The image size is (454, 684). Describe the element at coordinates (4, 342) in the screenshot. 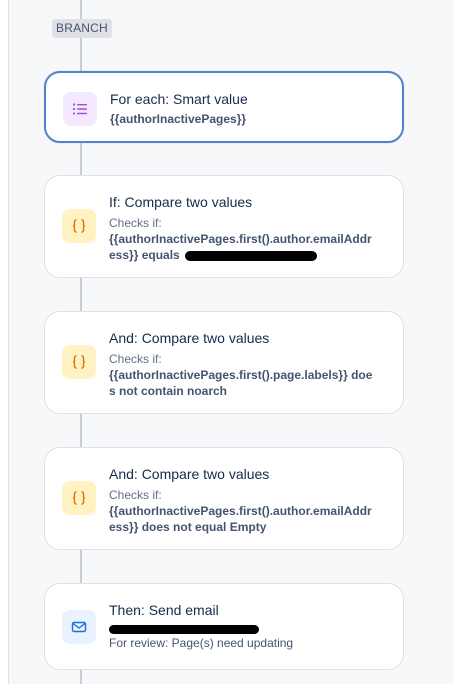

I see `left-rail` at that location.